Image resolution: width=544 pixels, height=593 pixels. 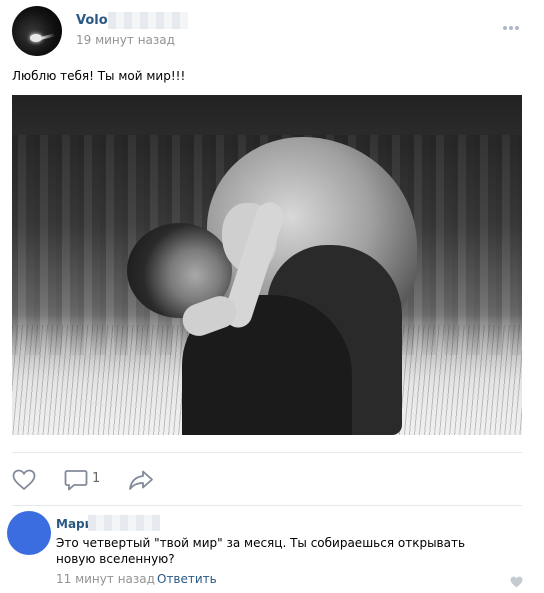 I want to click on comment-like-button, so click(x=516, y=580).